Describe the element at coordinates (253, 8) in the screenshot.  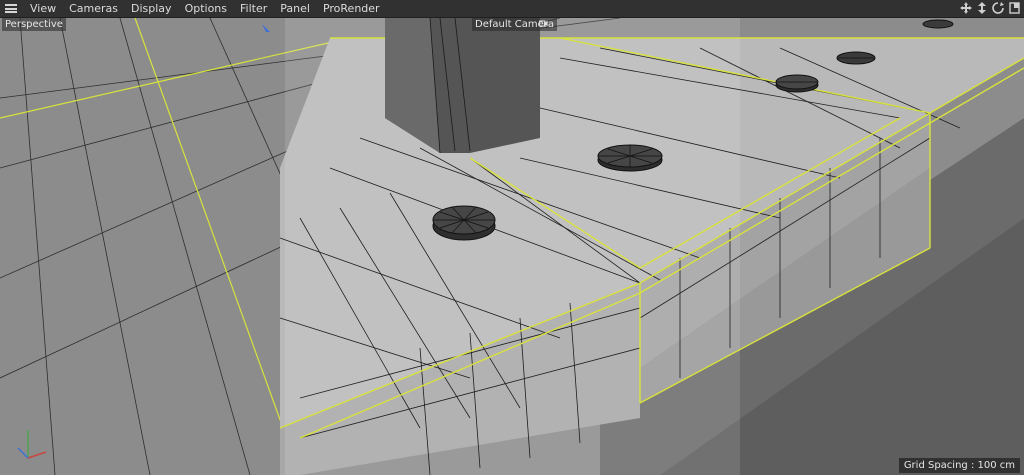
I see `menu-filter: Filter` at that location.